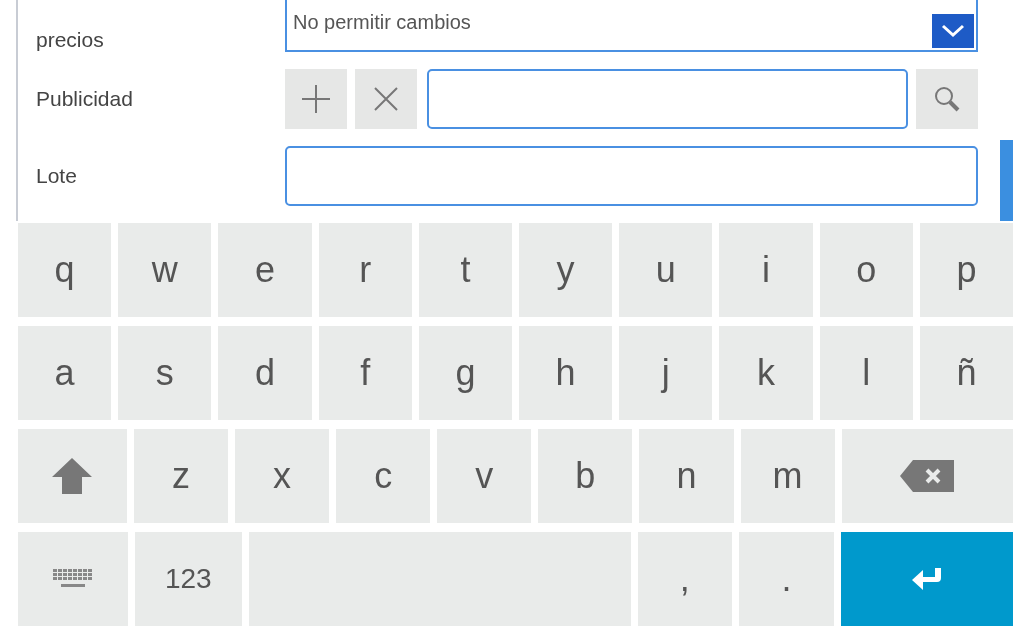  Describe the element at coordinates (1006, 180) in the screenshot. I see `scrollbar` at that location.